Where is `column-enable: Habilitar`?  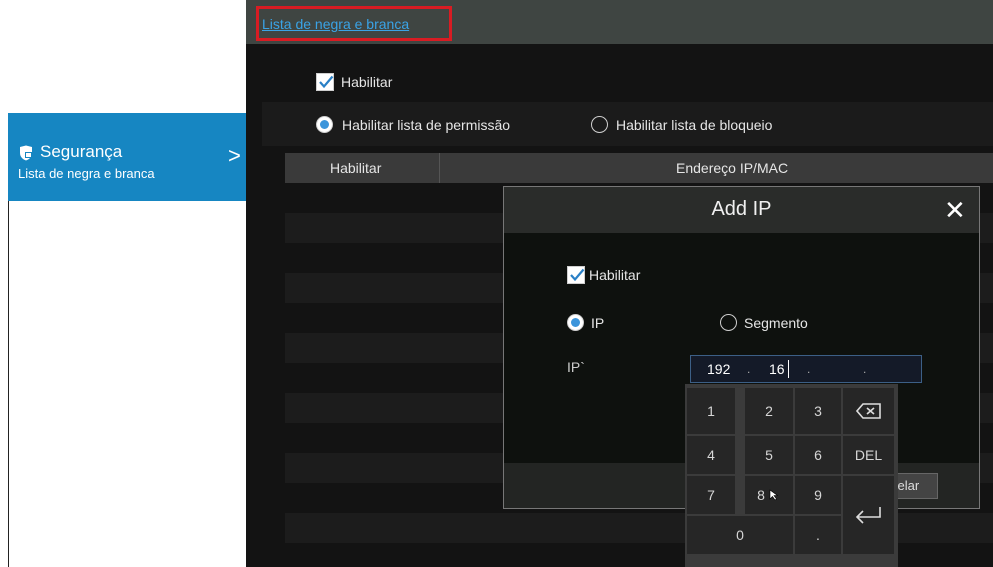 column-enable: Habilitar is located at coordinates (356, 168).